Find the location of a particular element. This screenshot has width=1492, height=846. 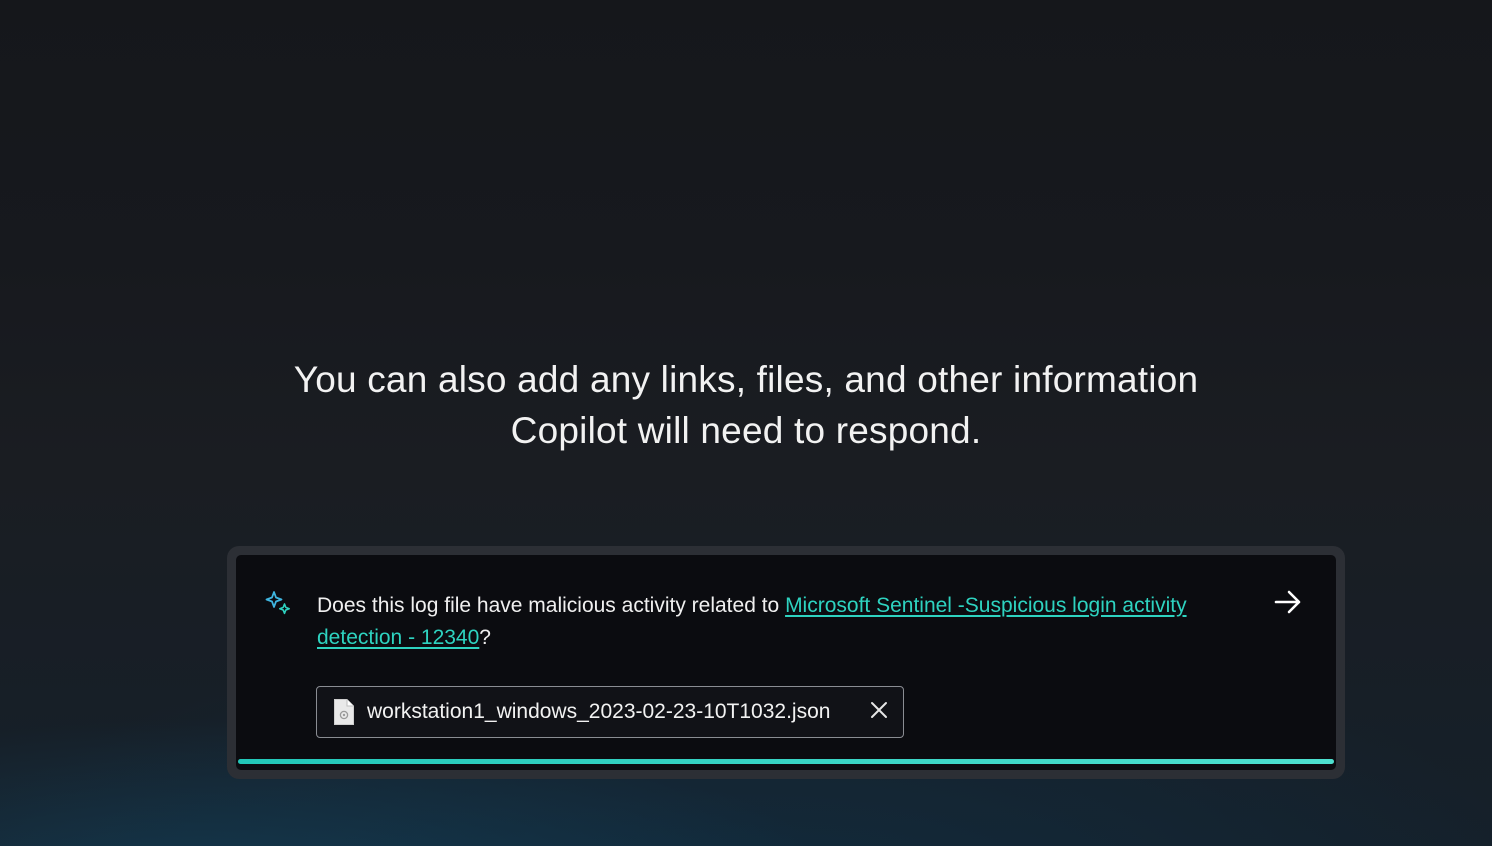

close-icon is located at coordinates (879, 712).